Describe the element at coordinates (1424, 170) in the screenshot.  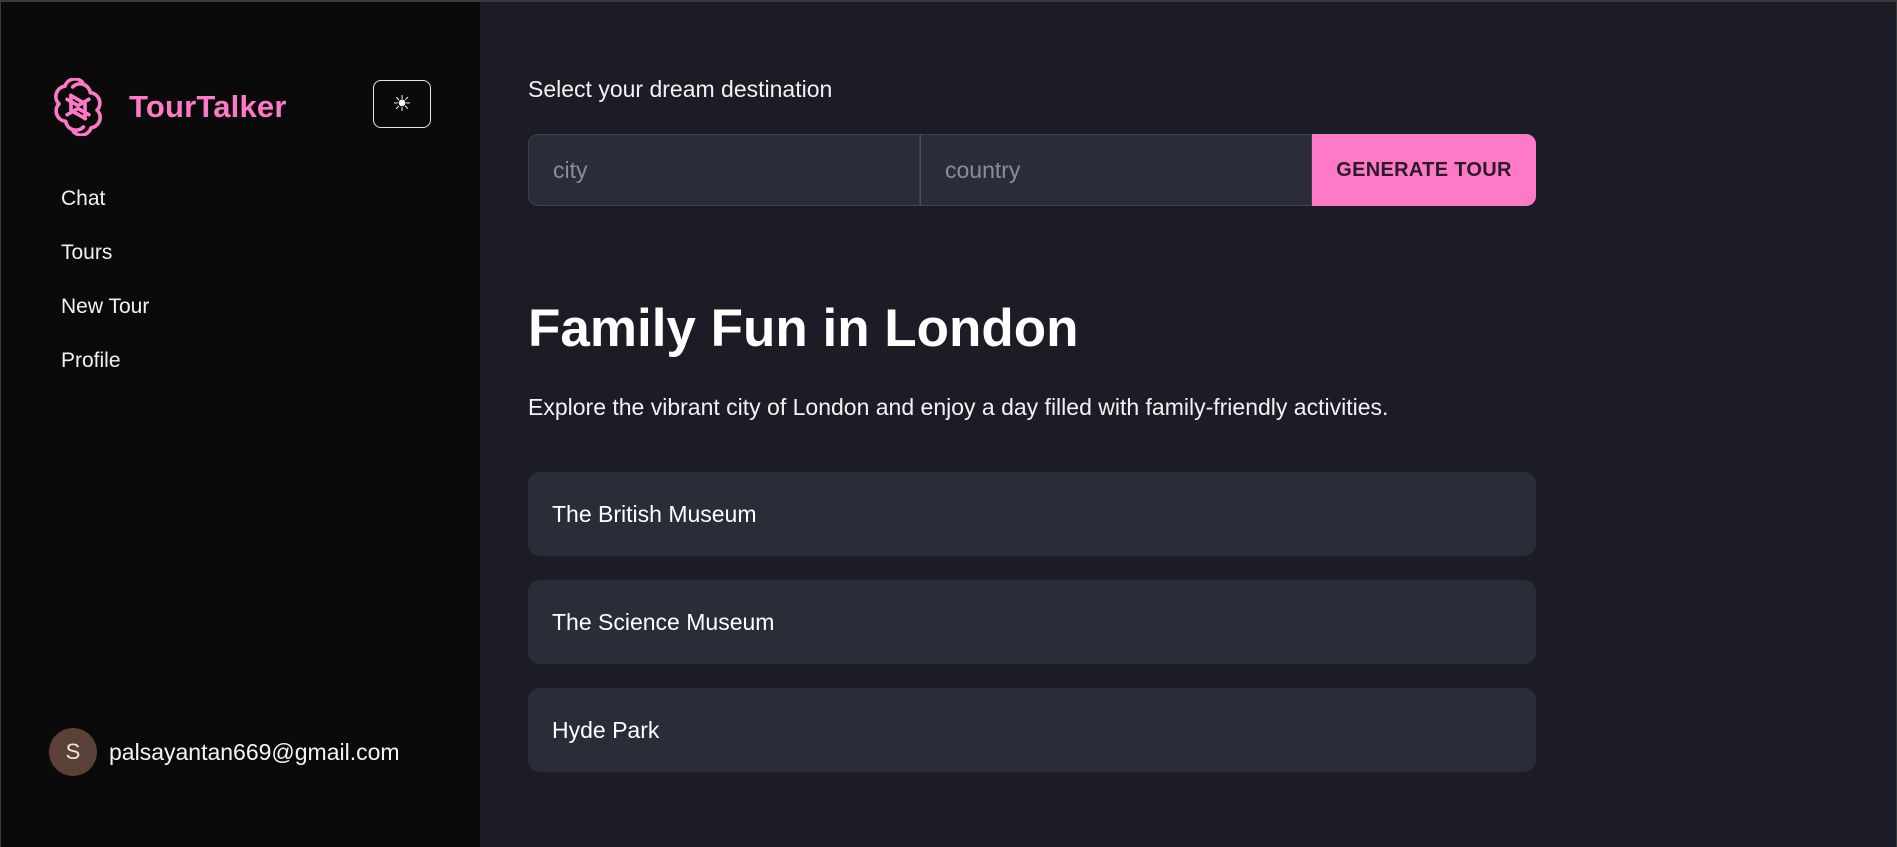
I see `generate-tour-button: GENERATE TOUR` at that location.